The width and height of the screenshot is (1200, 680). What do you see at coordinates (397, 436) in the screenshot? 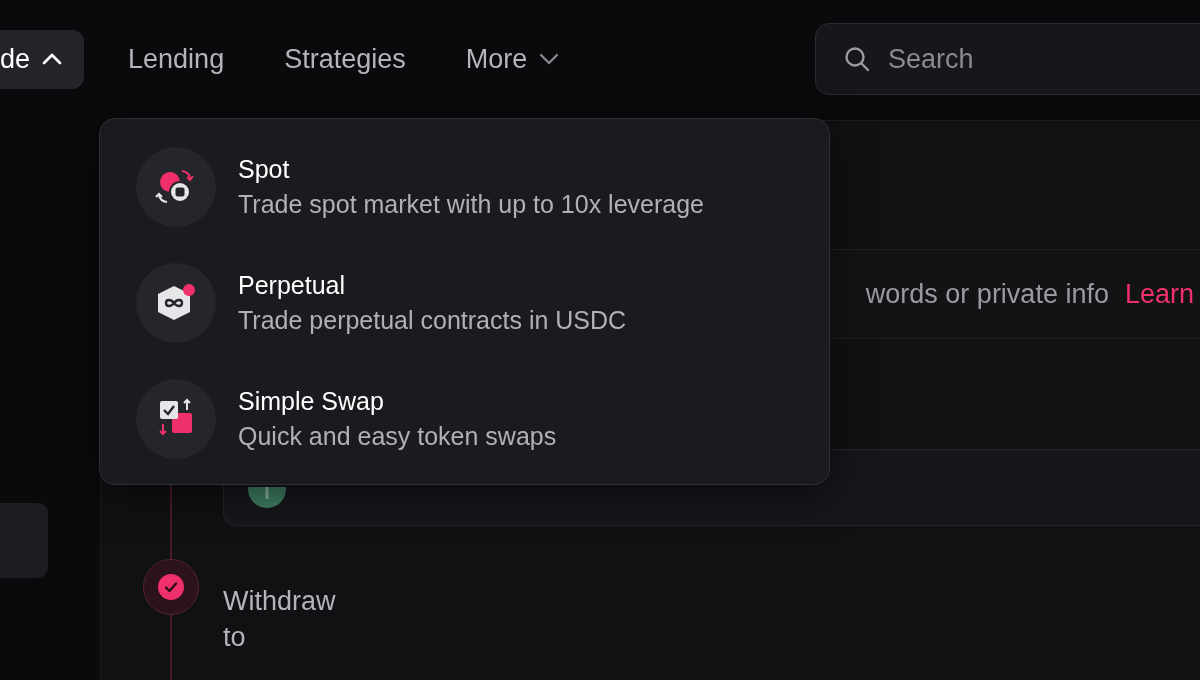
I see `menu-item-description: Quick and easy token swaps` at bounding box center [397, 436].